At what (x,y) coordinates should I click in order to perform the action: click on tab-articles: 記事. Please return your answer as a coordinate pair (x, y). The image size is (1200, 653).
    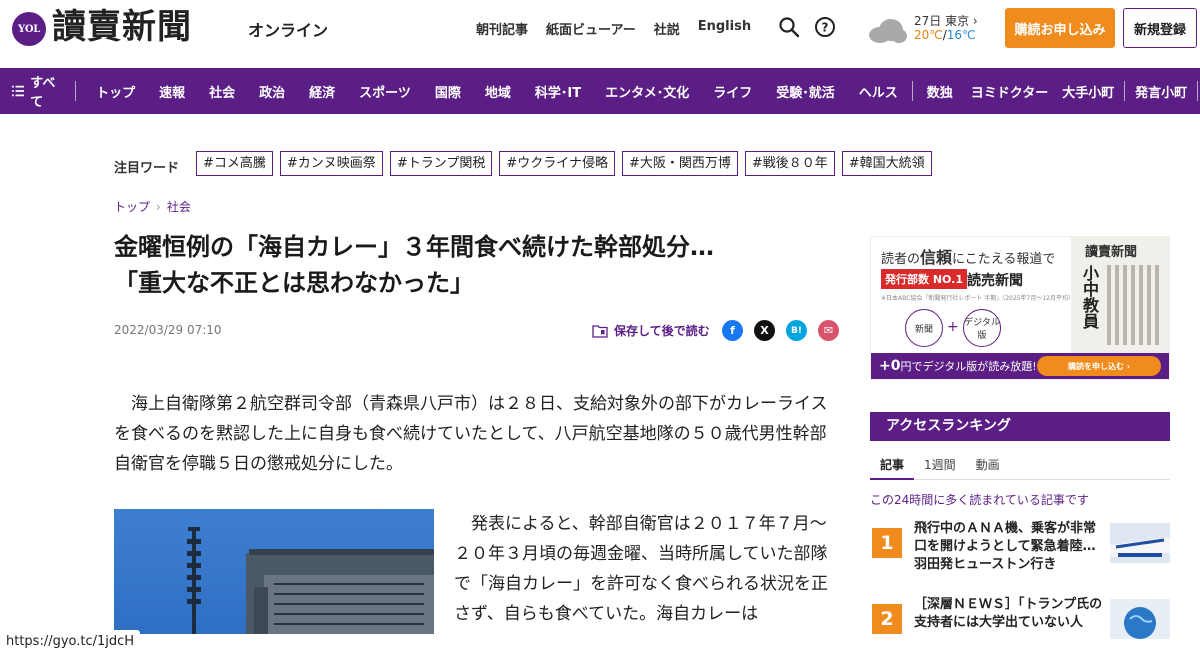
    Looking at the image, I should click on (892, 464).